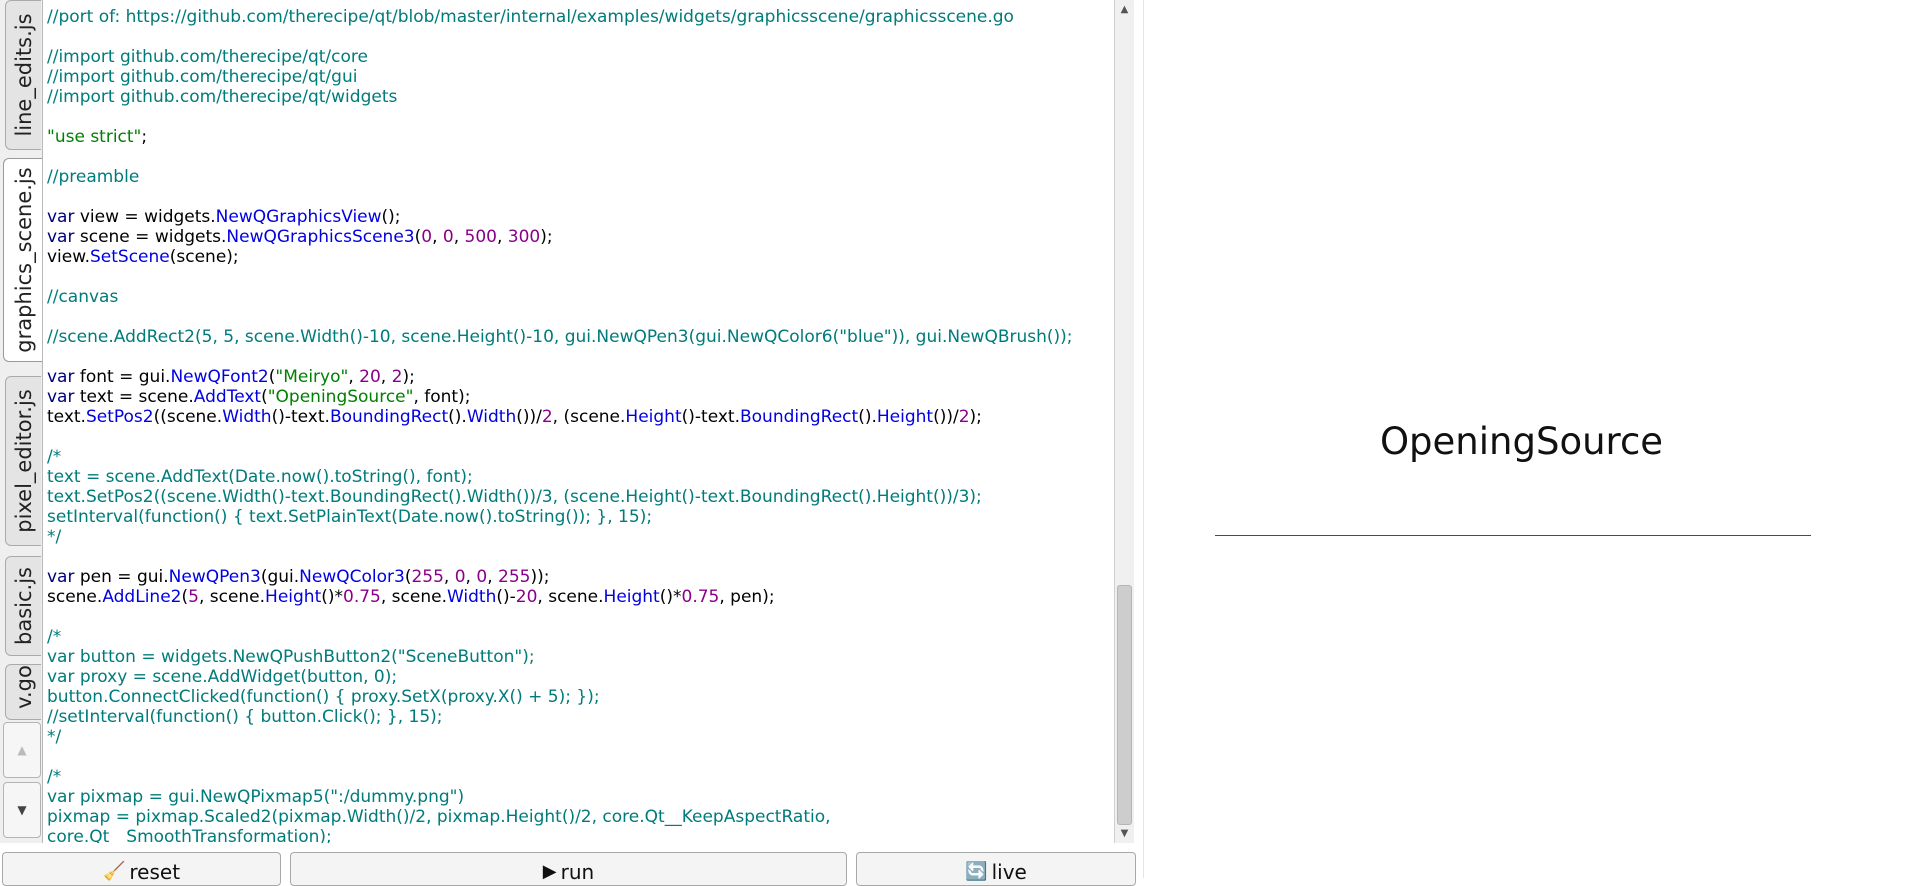 This screenshot has height=886, width=1908. What do you see at coordinates (189, 835) in the screenshot?
I see `code-token: core.Qt__SmoothTransformation);` at bounding box center [189, 835].